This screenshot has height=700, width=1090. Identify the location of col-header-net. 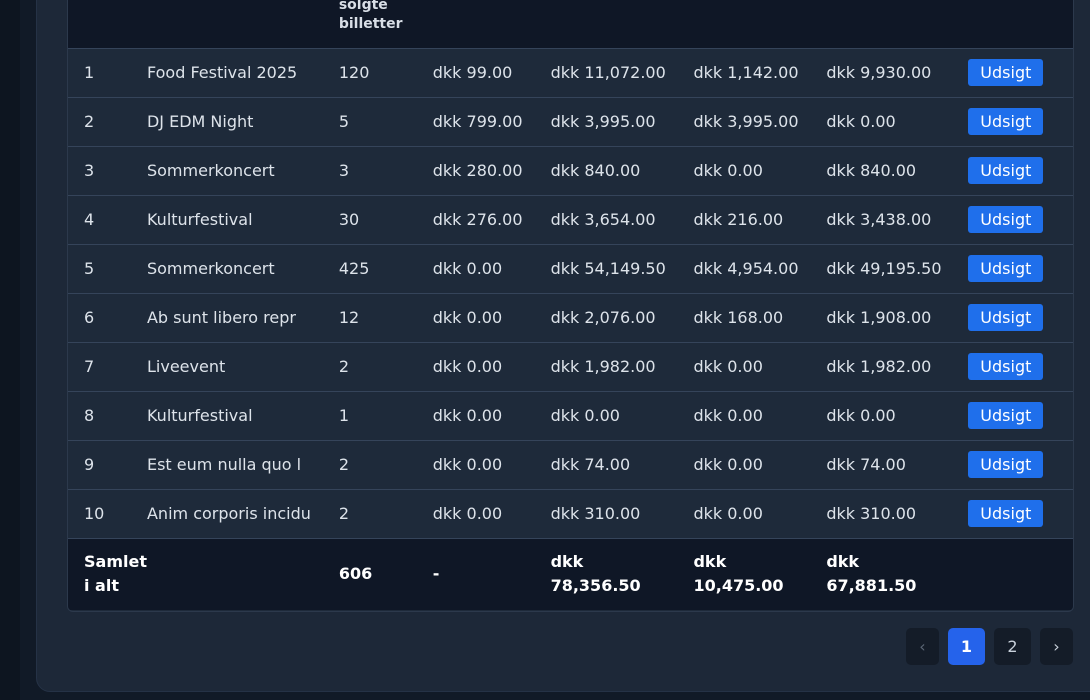
(897, 24).